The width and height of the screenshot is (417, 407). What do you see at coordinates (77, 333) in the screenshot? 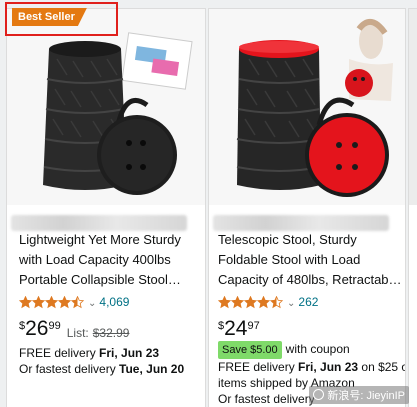
I see `list-price-label: List:` at bounding box center [77, 333].